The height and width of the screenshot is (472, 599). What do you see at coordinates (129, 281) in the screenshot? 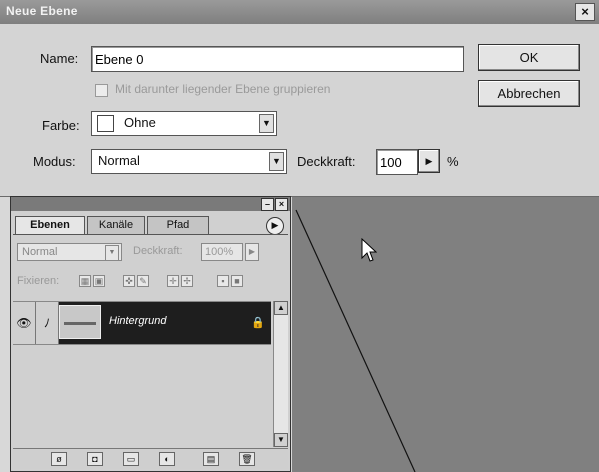
I see `lock-position-icon: ✜` at bounding box center [129, 281].